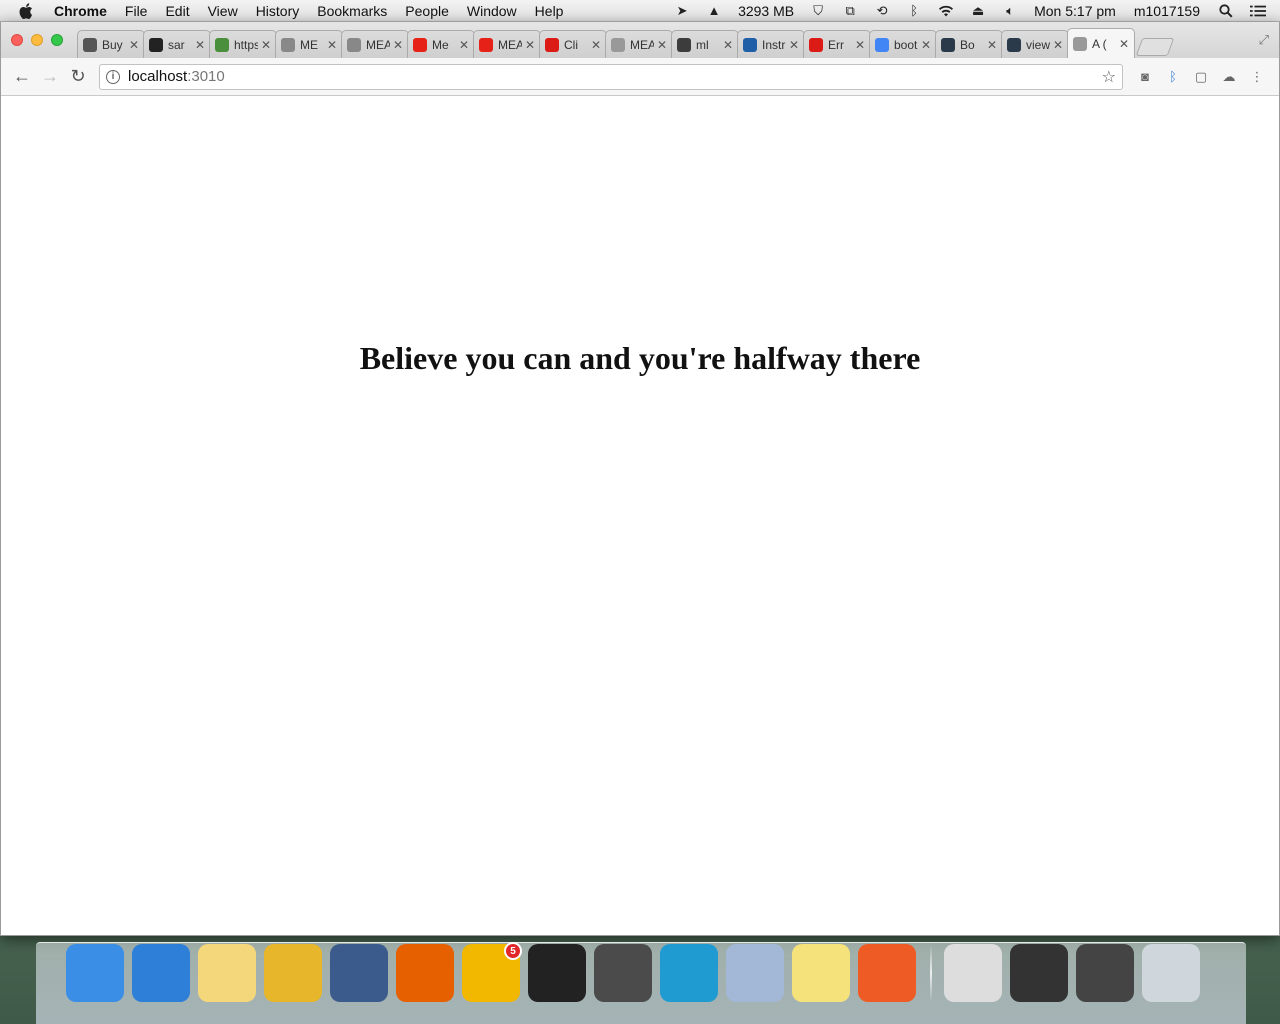 This screenshot has width=1280, height=1024. What do you see at coordinates (978, 11) in the screenshot?
I see `eject-icon: ⏏` at bounding box center [978, 11].